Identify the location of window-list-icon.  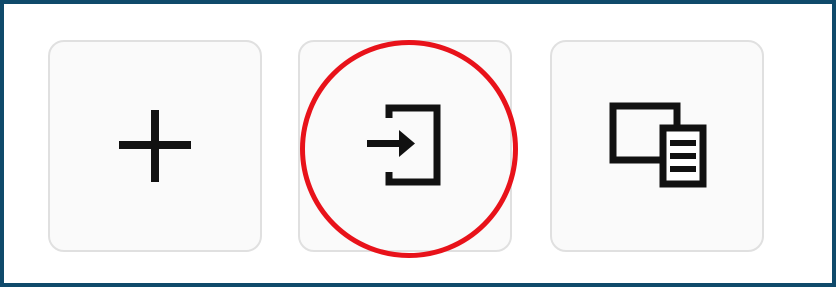
(658, 145).